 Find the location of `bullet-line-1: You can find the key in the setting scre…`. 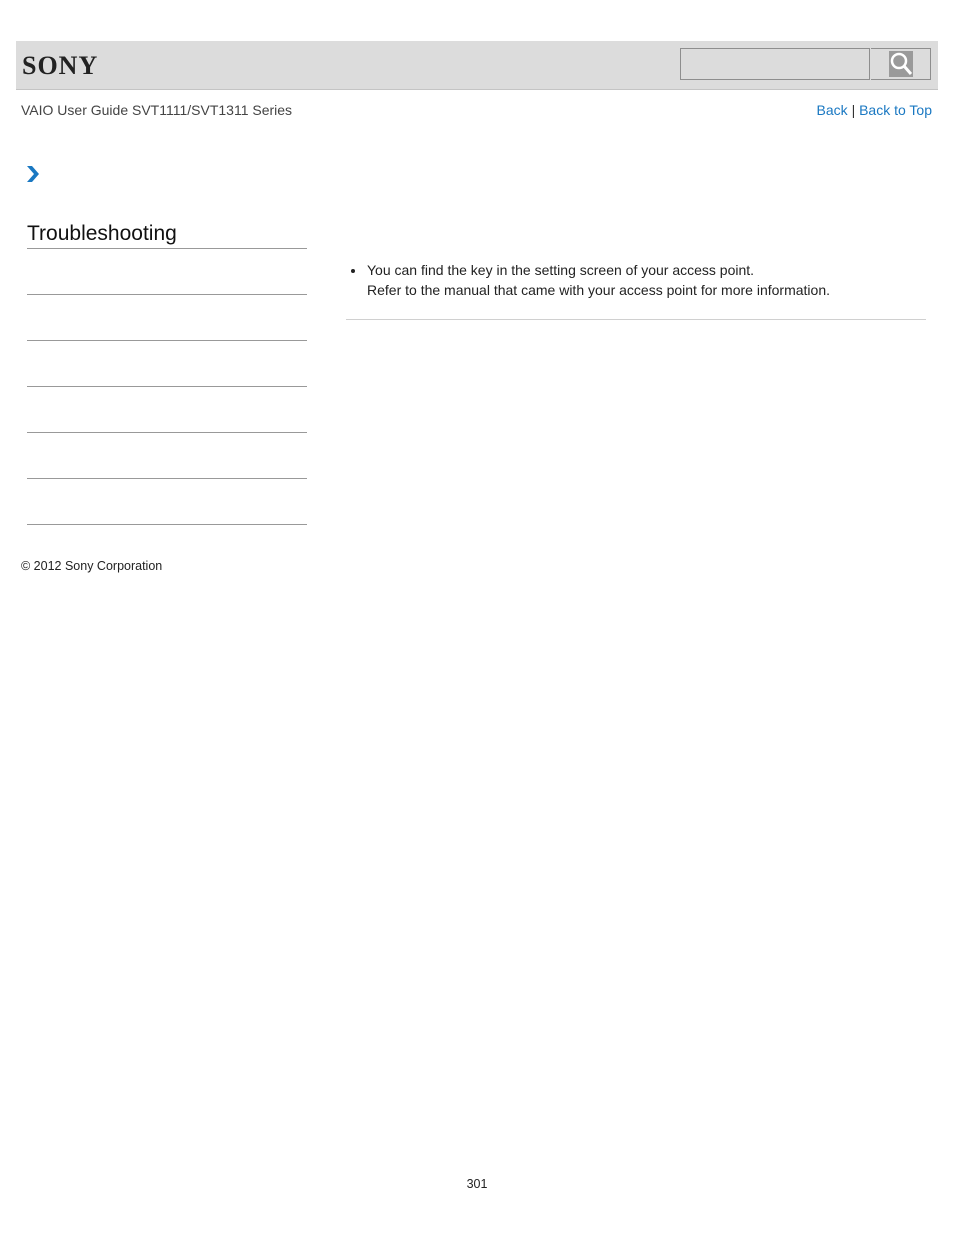

bullet-line-1: You can find the key in the setting scre… is located at coordinates (561, 270).